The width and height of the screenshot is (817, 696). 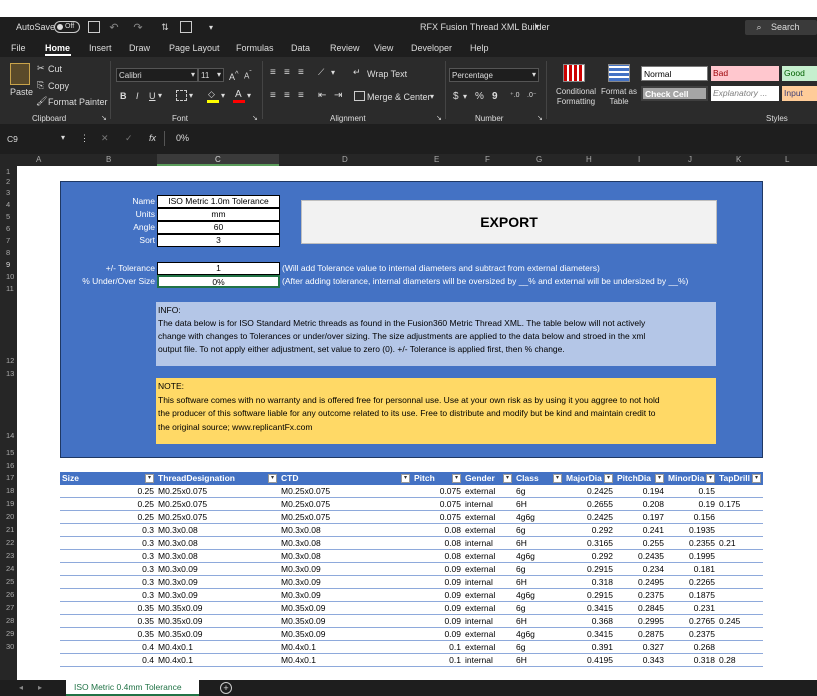 I want to click on row-header: 13, so click(x=10, y=373).